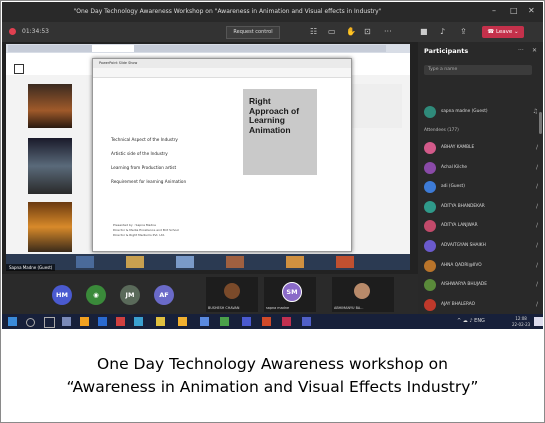 Image resolution: width=545 pixels, height=423 pixels. Describe the element at coordinates (12, 31) in the screenshot. I see `recording-icon` at that location.